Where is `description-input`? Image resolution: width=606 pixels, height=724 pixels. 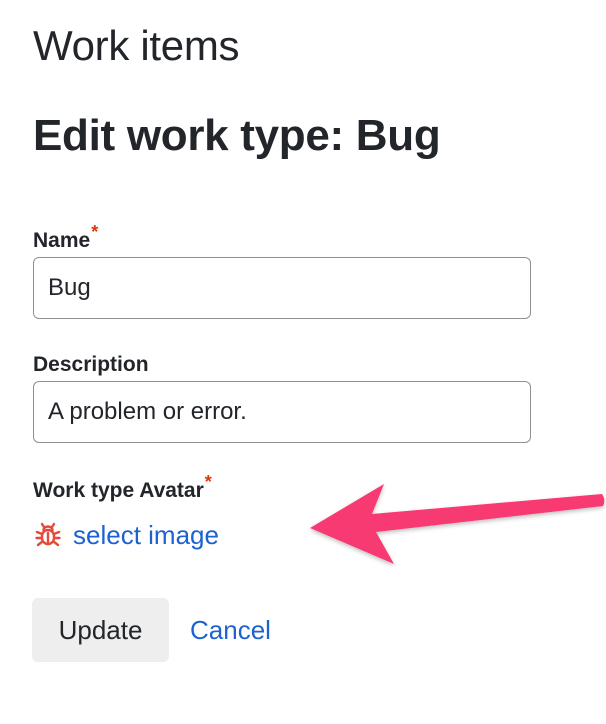 description-input is located at coordinates (282, 412).